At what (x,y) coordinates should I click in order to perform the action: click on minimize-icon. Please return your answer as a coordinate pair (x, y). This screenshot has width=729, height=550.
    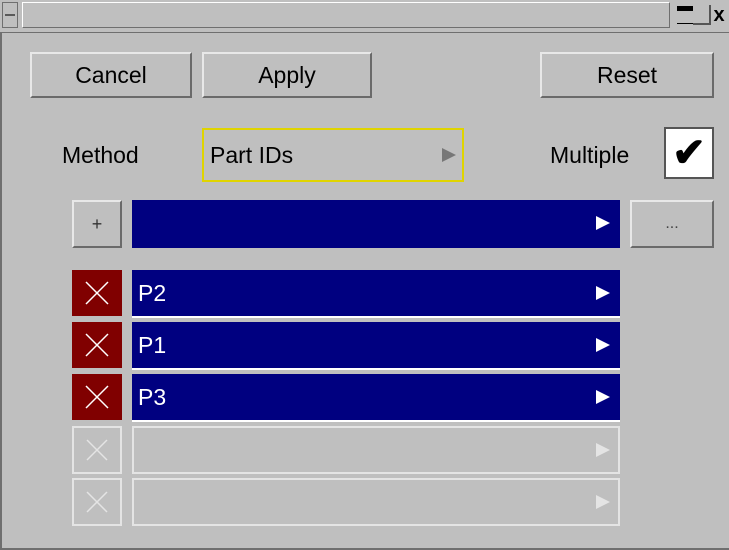
    Looking at the image, I should click on (685, 15).